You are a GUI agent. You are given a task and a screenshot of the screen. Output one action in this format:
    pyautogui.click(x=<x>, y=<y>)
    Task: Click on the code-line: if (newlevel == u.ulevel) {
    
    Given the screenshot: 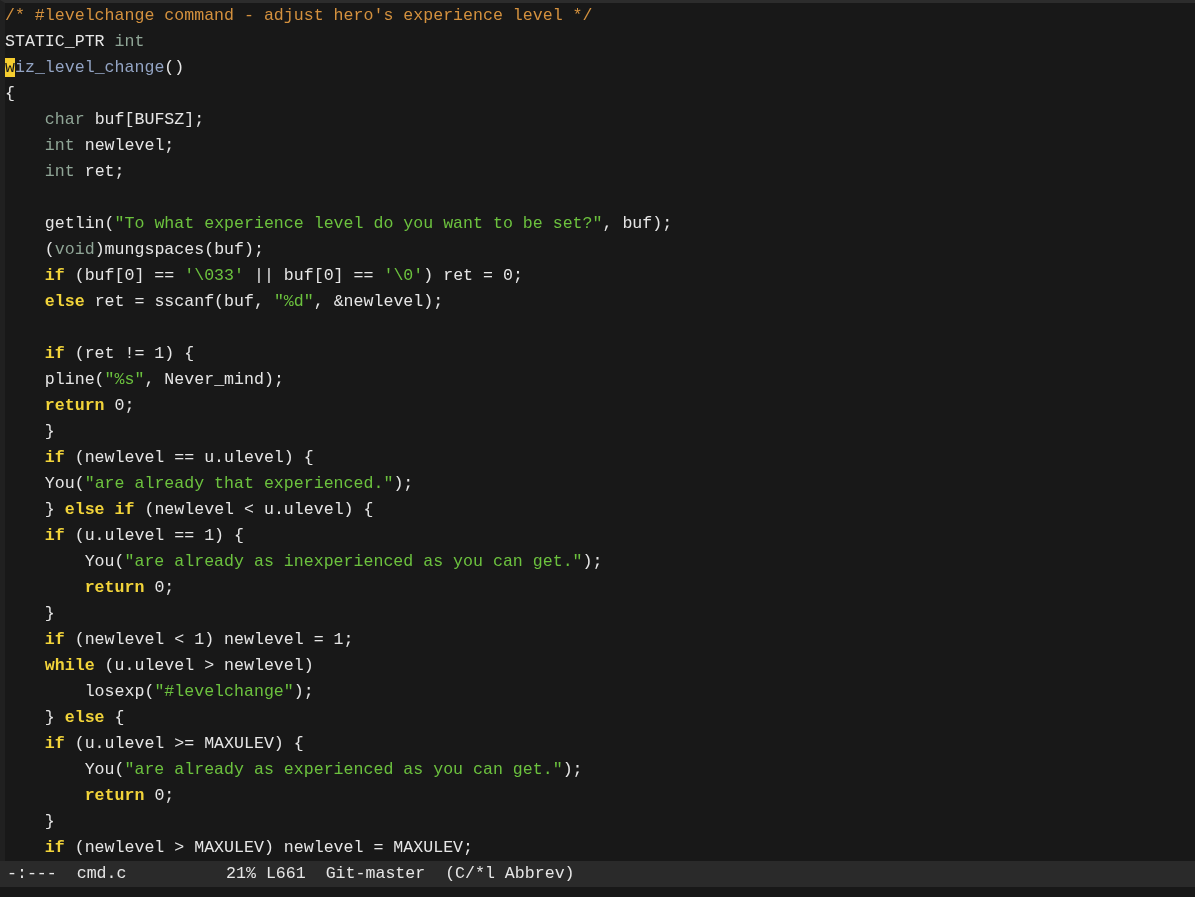 What is the action you would take?
    pyautogui.click(x=179, y=458)
    